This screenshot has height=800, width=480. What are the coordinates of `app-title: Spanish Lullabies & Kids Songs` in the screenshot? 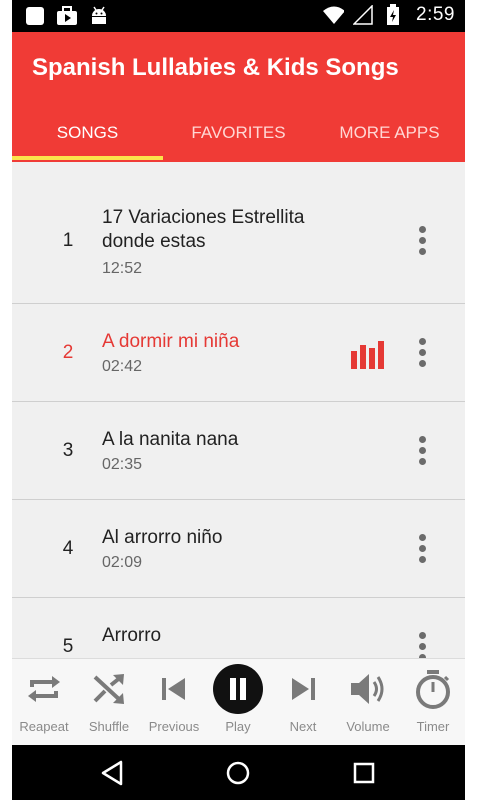 It's located at (215, 67).